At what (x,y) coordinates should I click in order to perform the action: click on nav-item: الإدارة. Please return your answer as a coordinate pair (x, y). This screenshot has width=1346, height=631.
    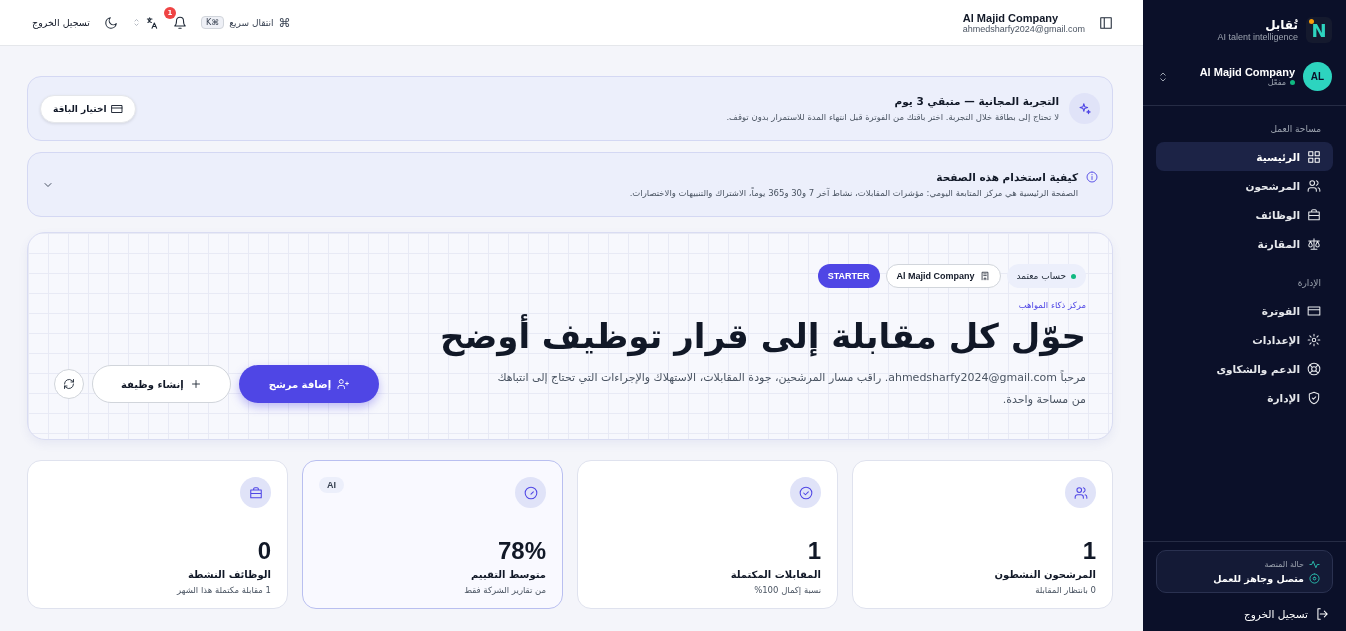
    Looking at the image, I should click on (1244, 397).